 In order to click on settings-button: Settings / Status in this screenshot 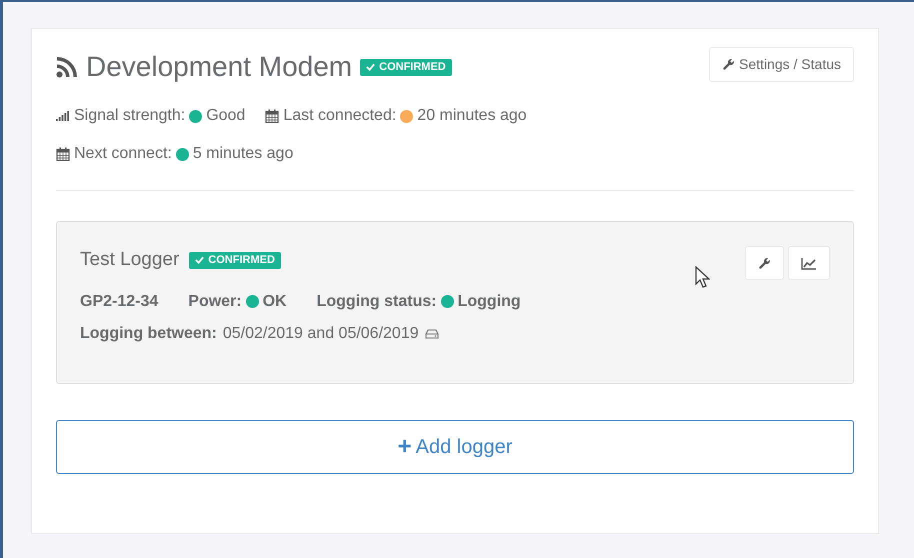, I will do `click(781, 64)`.